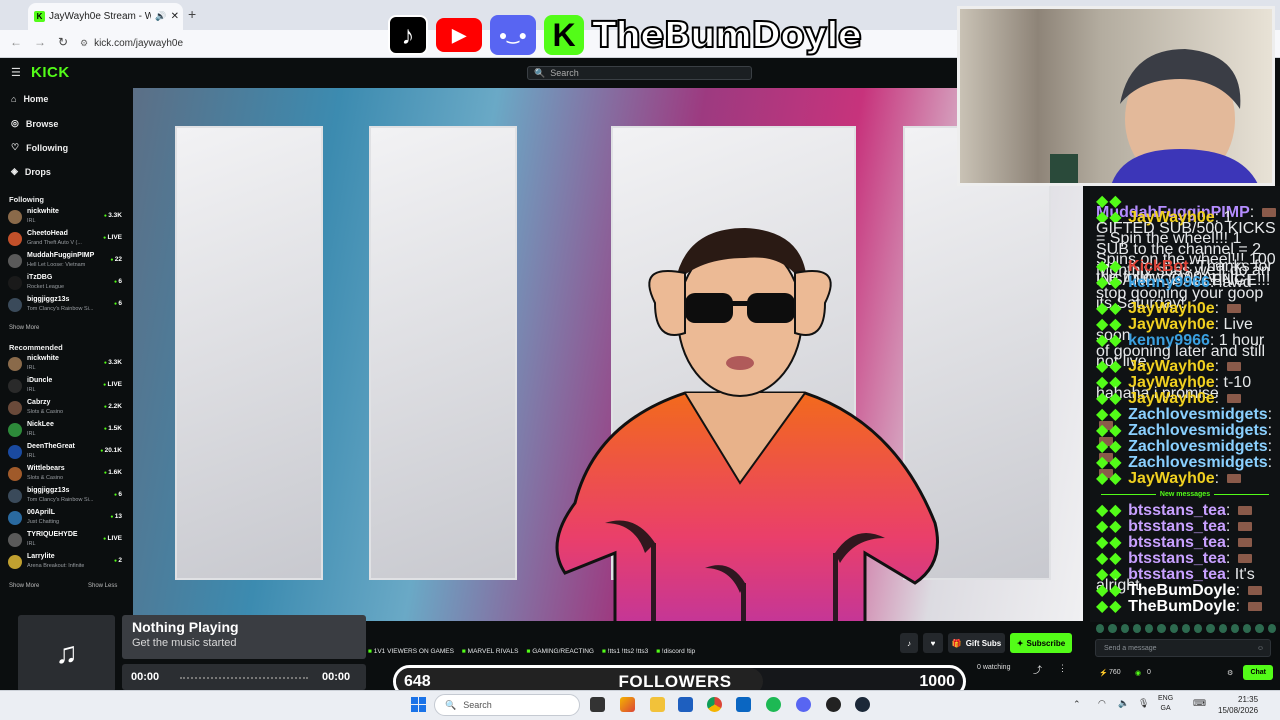 Image resolution: width=1280 pixels, height=720 pixels. I want to click on kicks-icon: ⚡, so click(1103, 673).